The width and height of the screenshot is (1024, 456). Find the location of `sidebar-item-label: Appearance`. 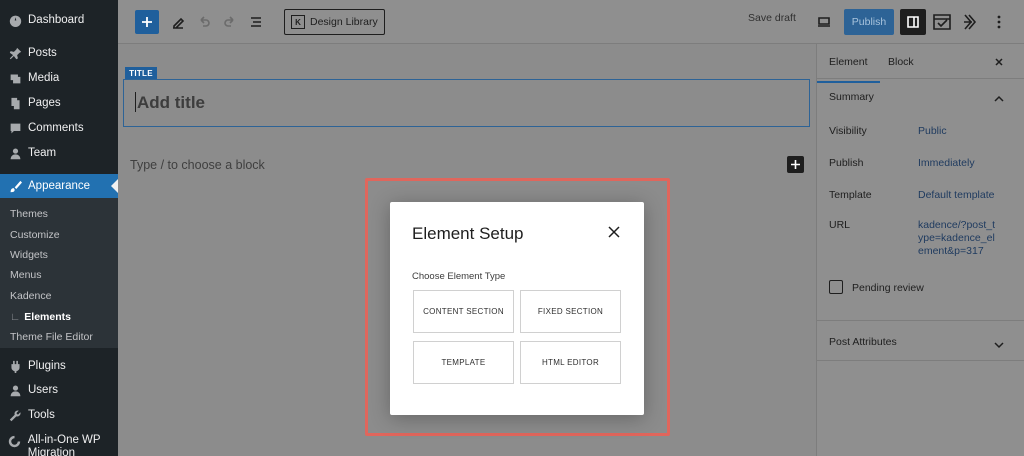

sidebar-item-label: Appearance is located at coordinates (59, 186).